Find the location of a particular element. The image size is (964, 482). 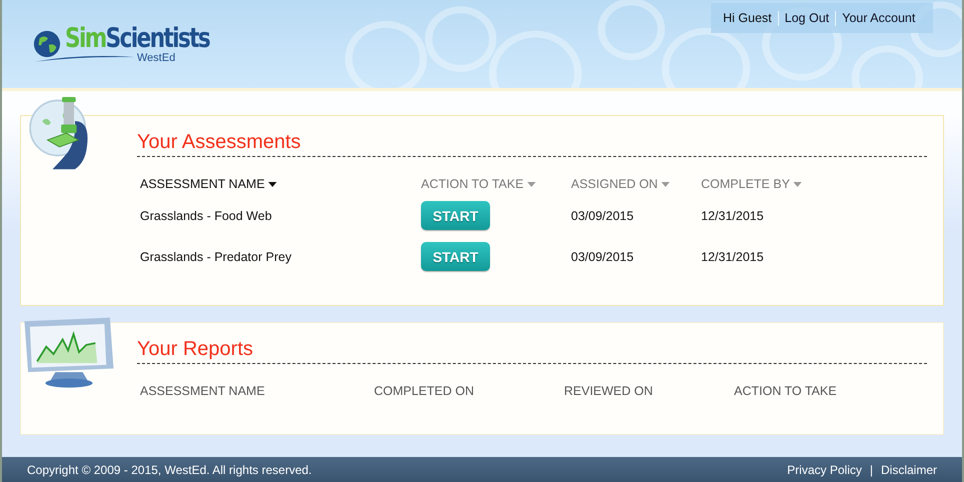

column-header: COMPLETED ON is located at coordinates (424, 391).